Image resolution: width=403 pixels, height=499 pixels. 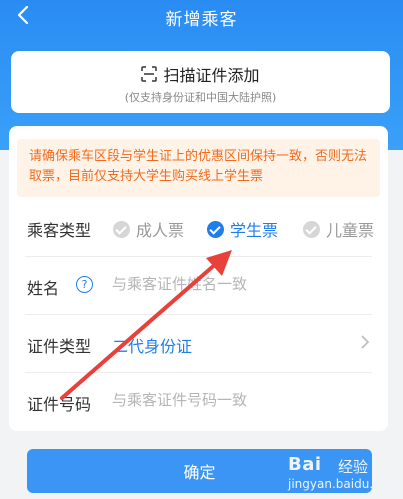 What do you see at coordinates (198, 344) in the screenshot?
I see `cert-type-row: 证件类型 二代身份证` at bounding box center [198, 344].